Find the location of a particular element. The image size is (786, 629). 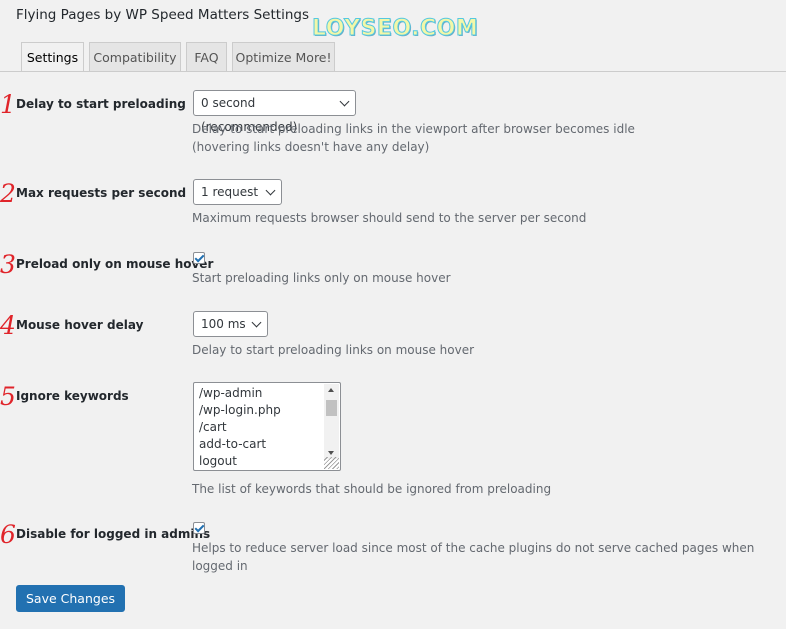

tab-optimize-more: Optimize More! is located at coordinates (283, 56).